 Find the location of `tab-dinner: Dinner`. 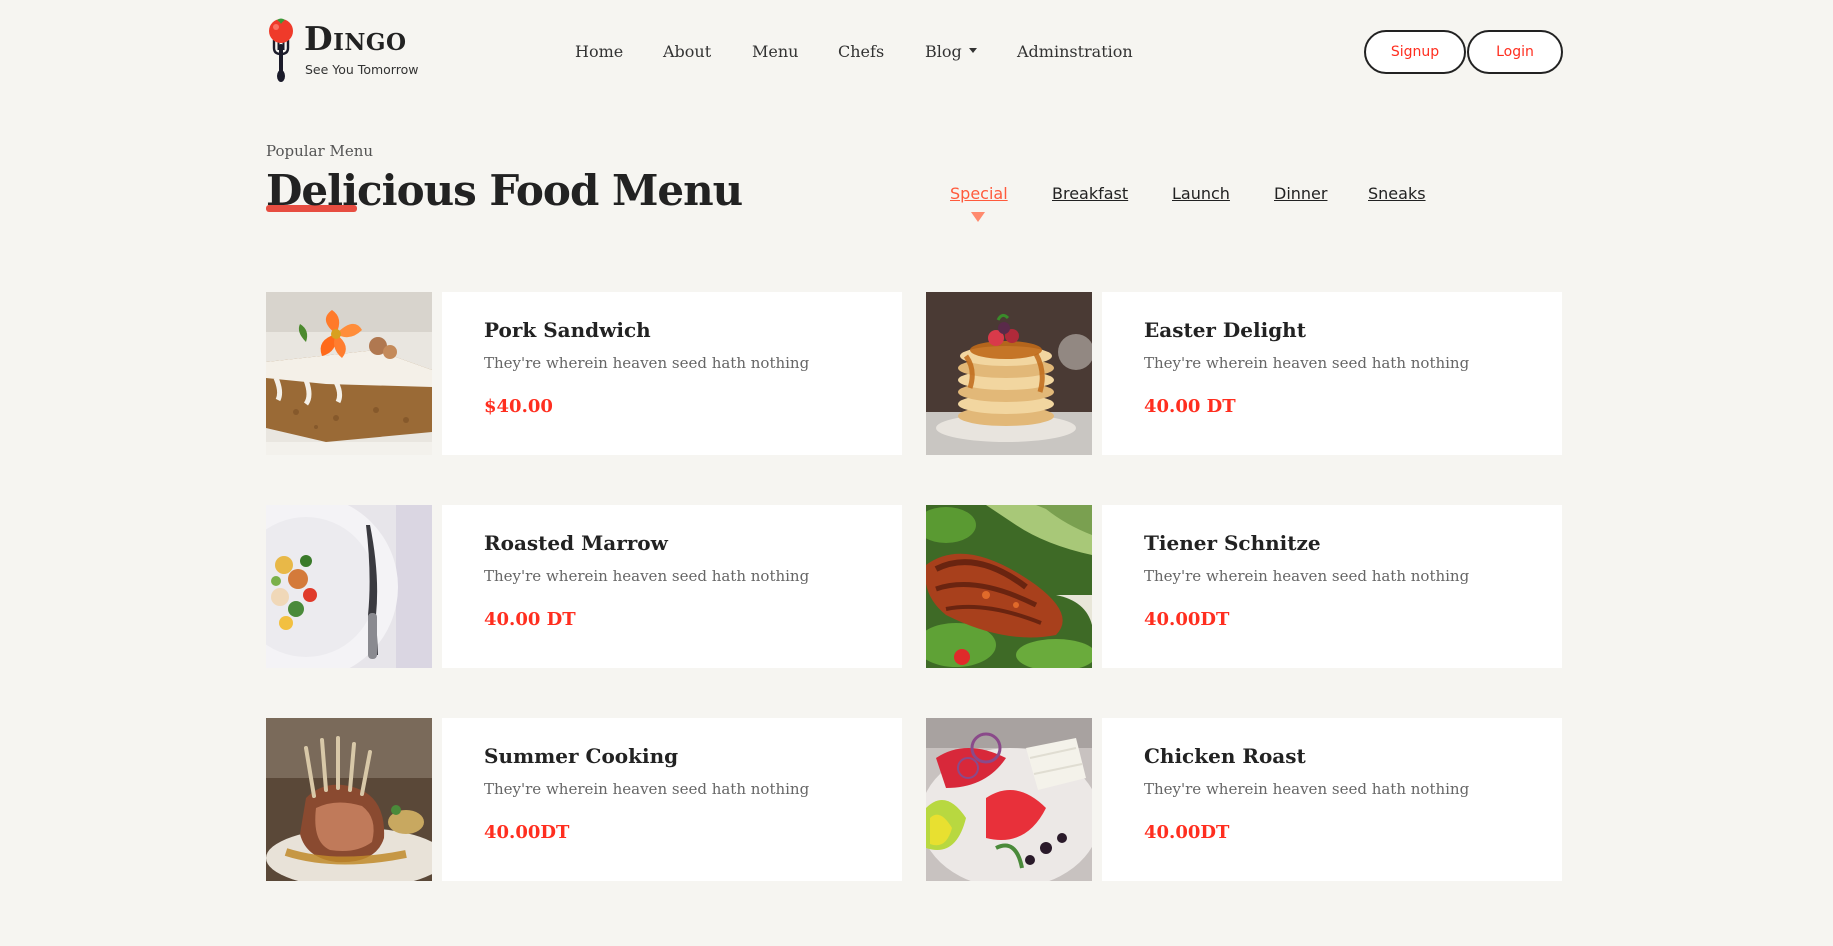

tab-dinner: Dinner is located at coordinates (1300, 193).